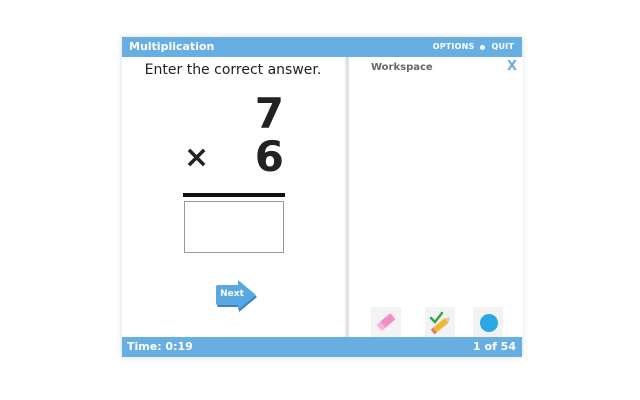 Image resolution: width=640 pixels, height=400 pixels. I want to click on workspace-title: Workspace, so click(402, 67).